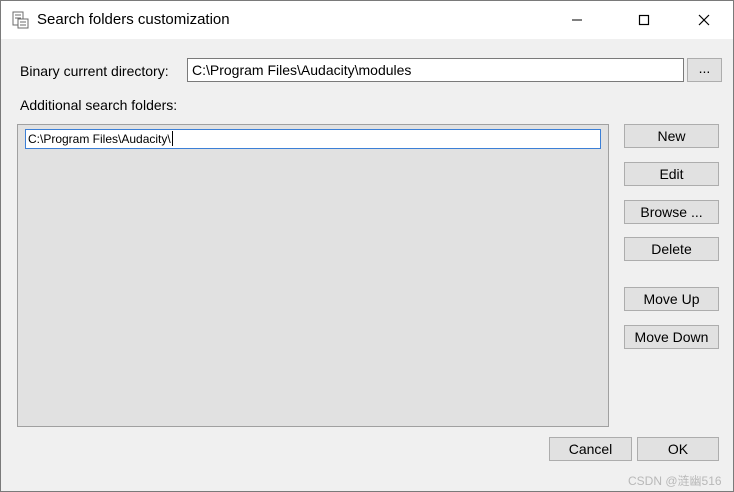  Describe the element at coordinates (671, 337) in the screenshot. I see `move-down-button: Move Down` at that location.